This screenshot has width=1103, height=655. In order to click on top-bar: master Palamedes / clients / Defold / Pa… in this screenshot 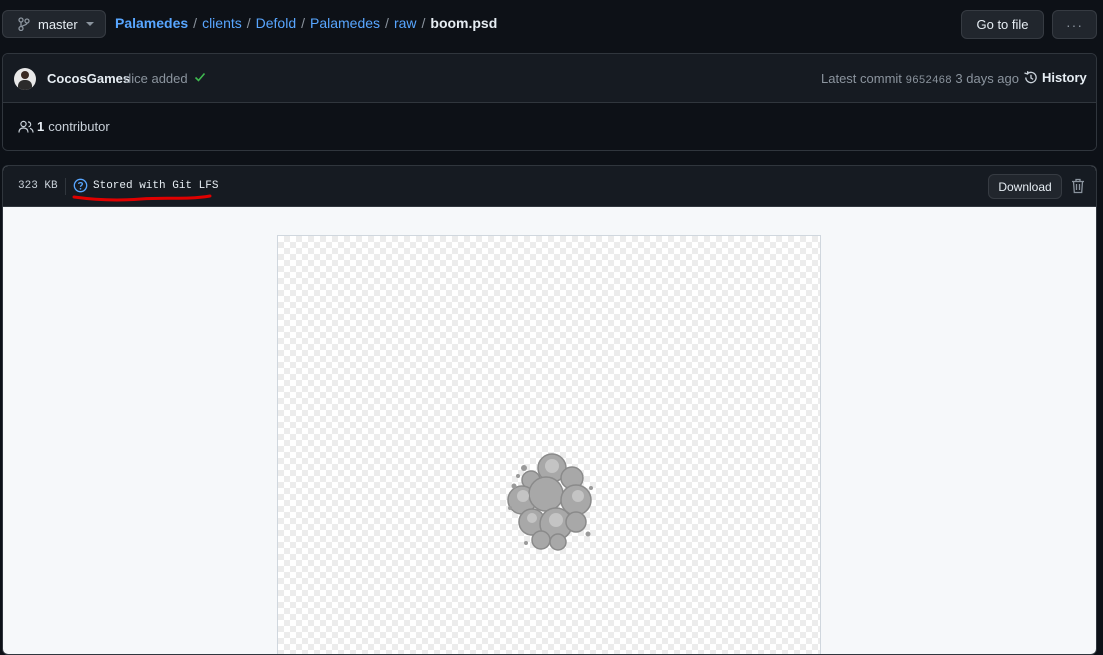, I will do `click(551, 25)`.